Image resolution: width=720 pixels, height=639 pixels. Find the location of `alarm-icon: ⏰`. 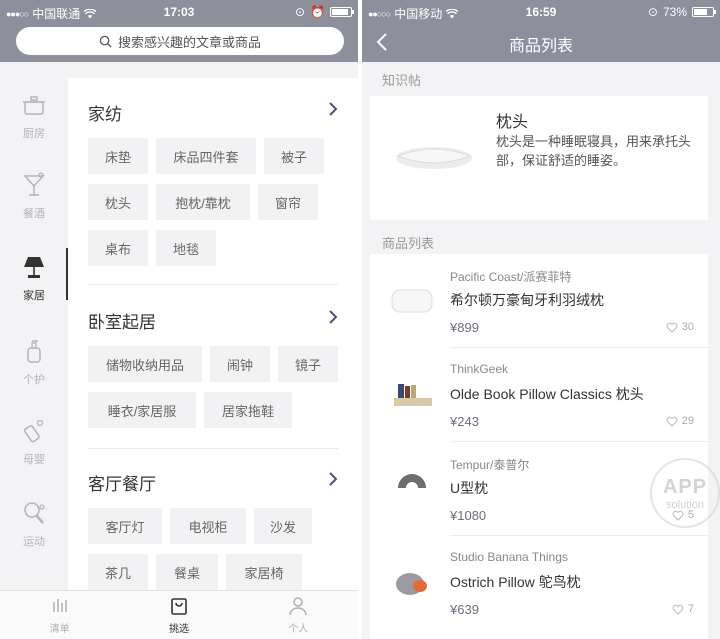

alarm-icon: ⏰ is located at coordinates (317, 12).